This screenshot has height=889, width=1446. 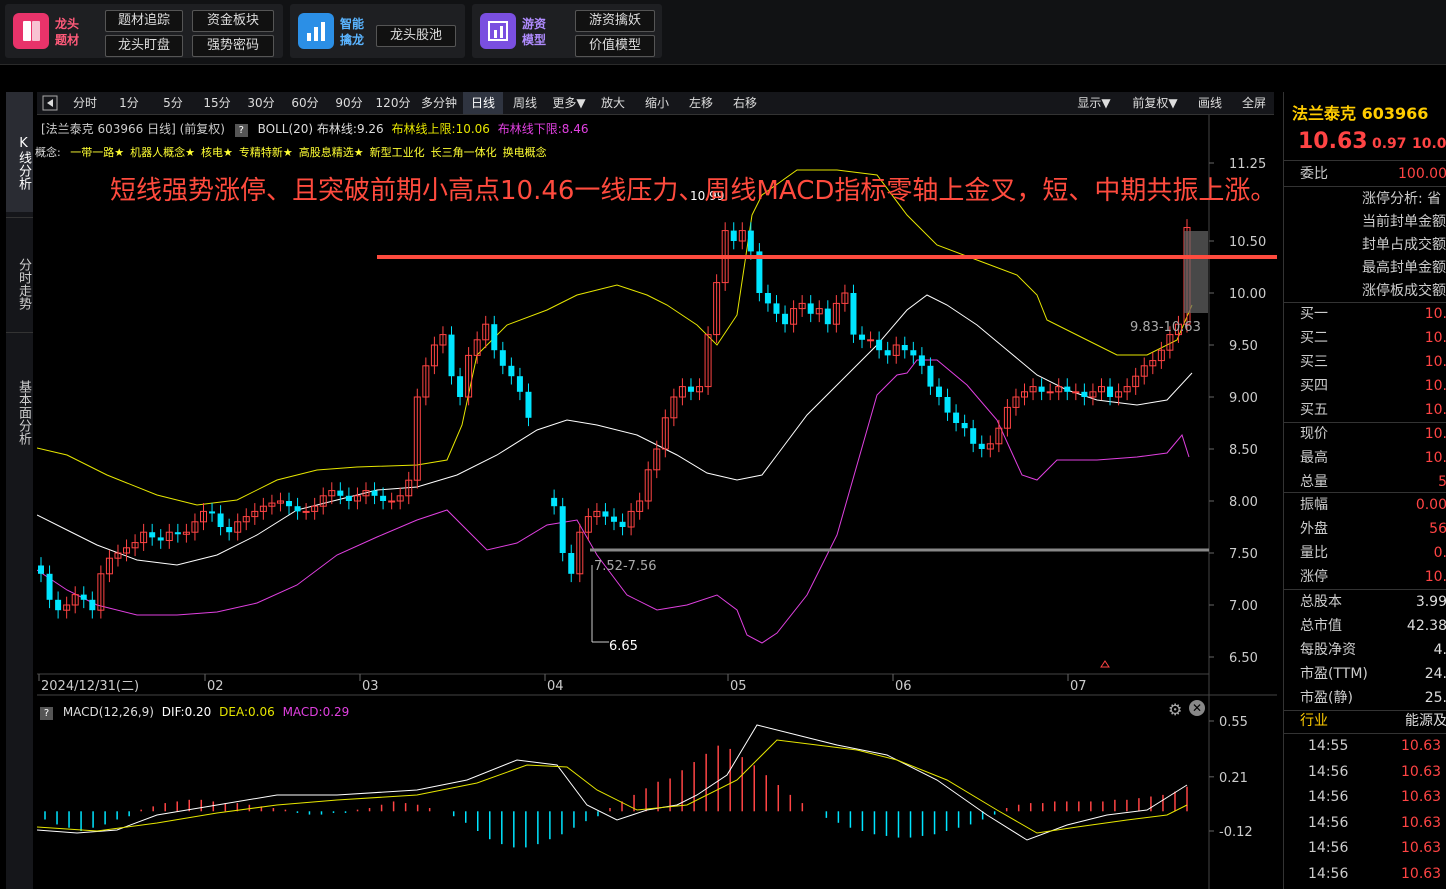 What do you see at coordinates (613, 103) in the screenshot?
I see `period-button: 放大` at bounding box center [613, 103].